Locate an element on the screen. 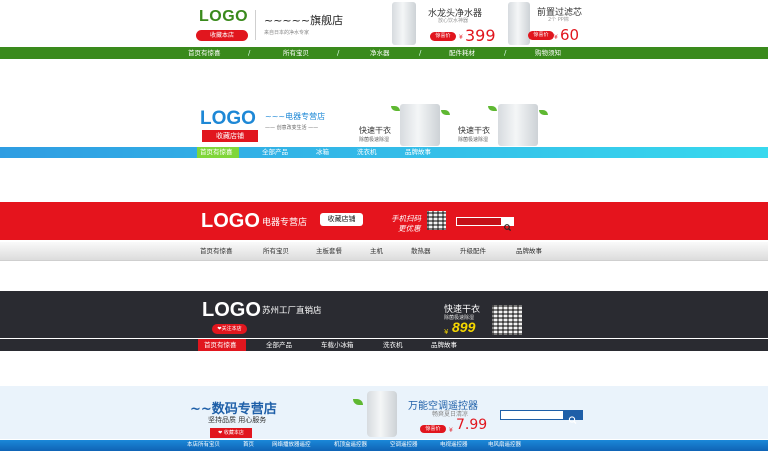 This screenshot has height=465, width=768. banner5-tagline: 坚持品质 用心服务 is located at coordinates (237, 420).